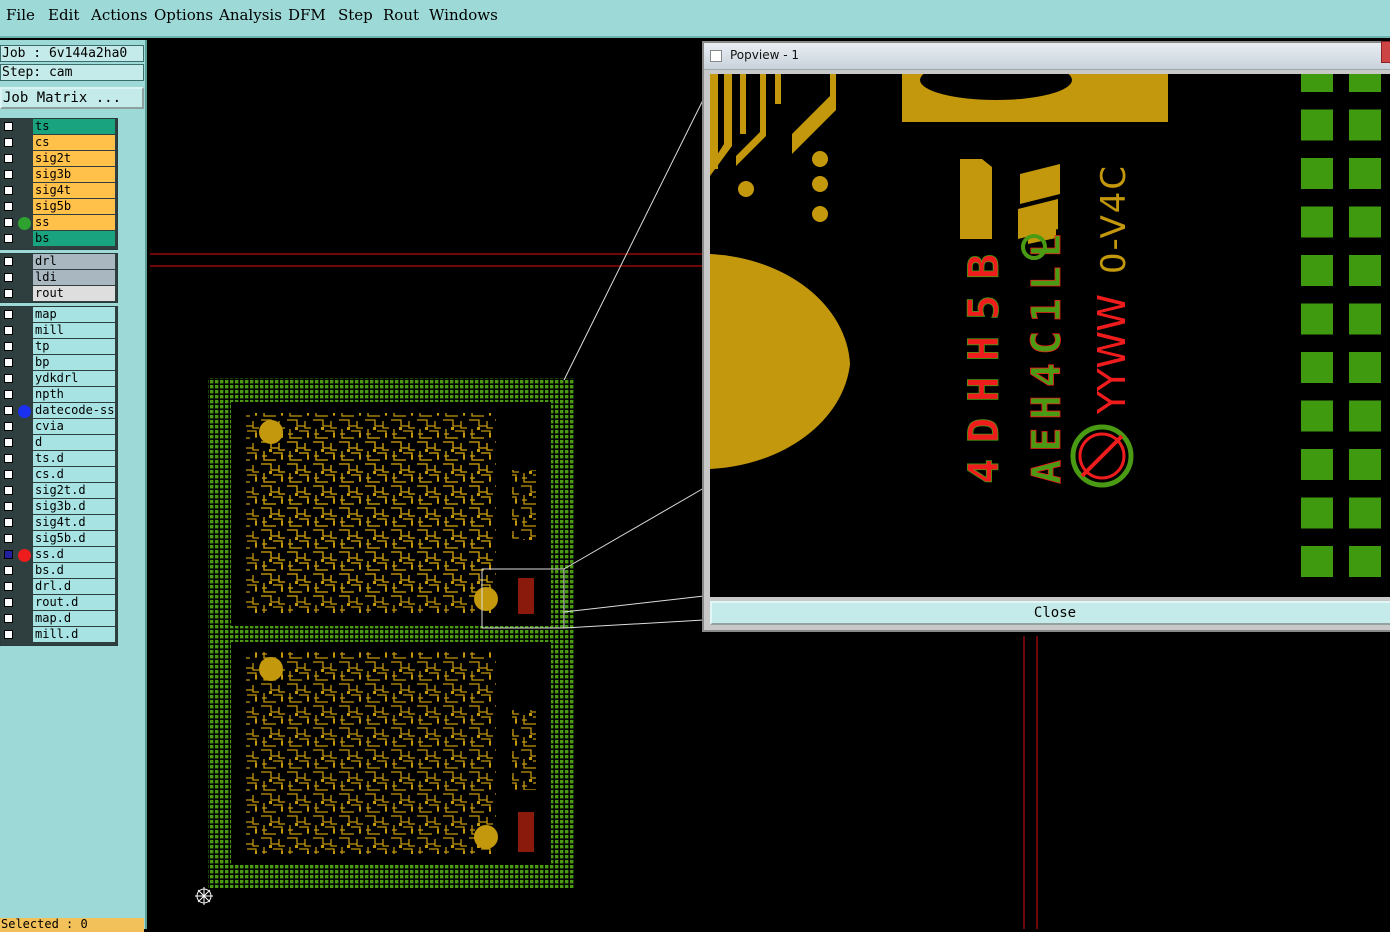 This screenshot has height=932, width=1390. Describe the element at coordinates (20, 15) in the screenshot. I see `menu-file: File` at that location.